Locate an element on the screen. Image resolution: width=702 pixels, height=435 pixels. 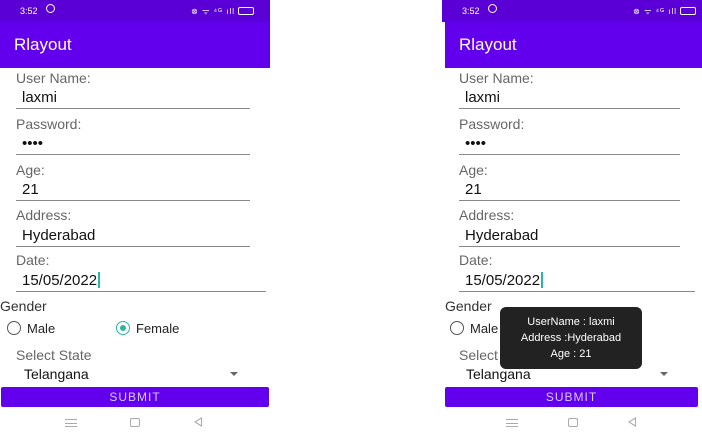
toast-line-age: Age : 21 is located at coordinates (571, 354).